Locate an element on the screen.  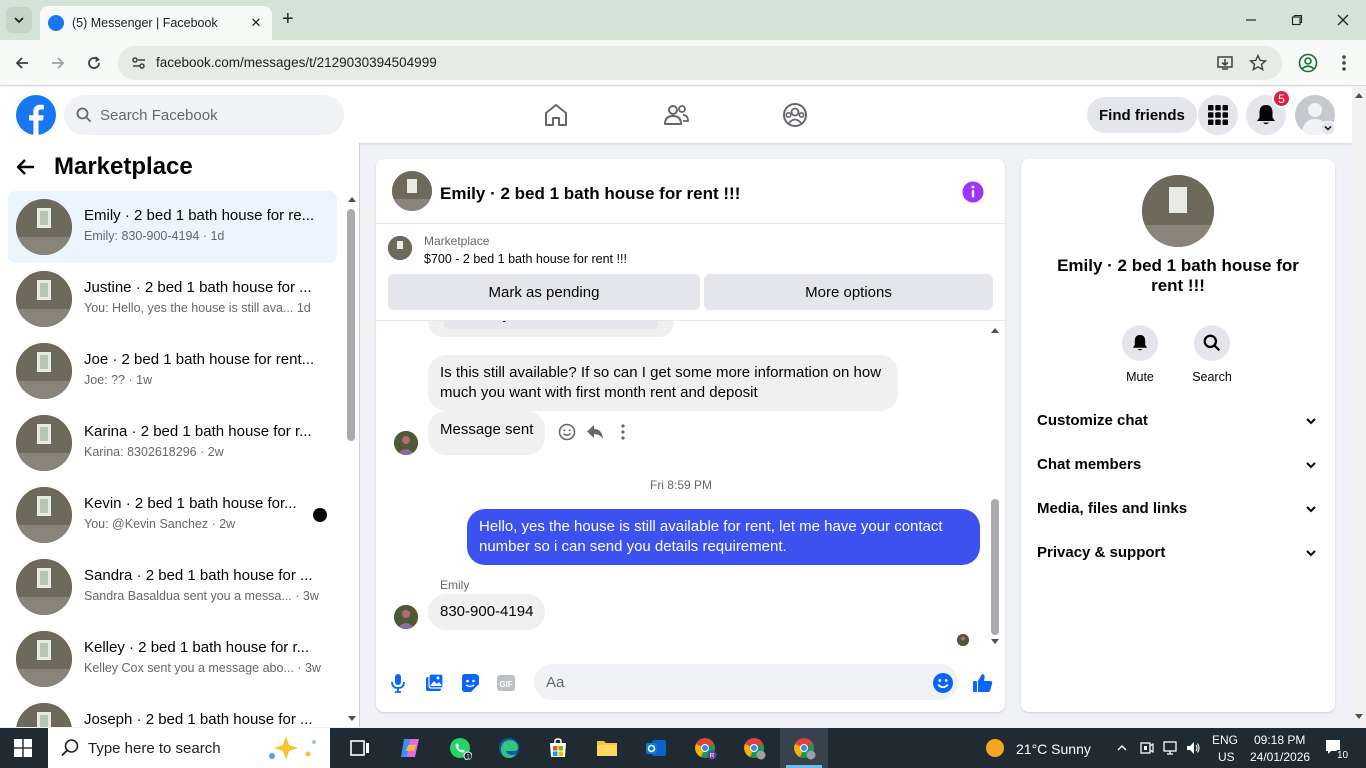
search-input is located at coordinates (215, 115).